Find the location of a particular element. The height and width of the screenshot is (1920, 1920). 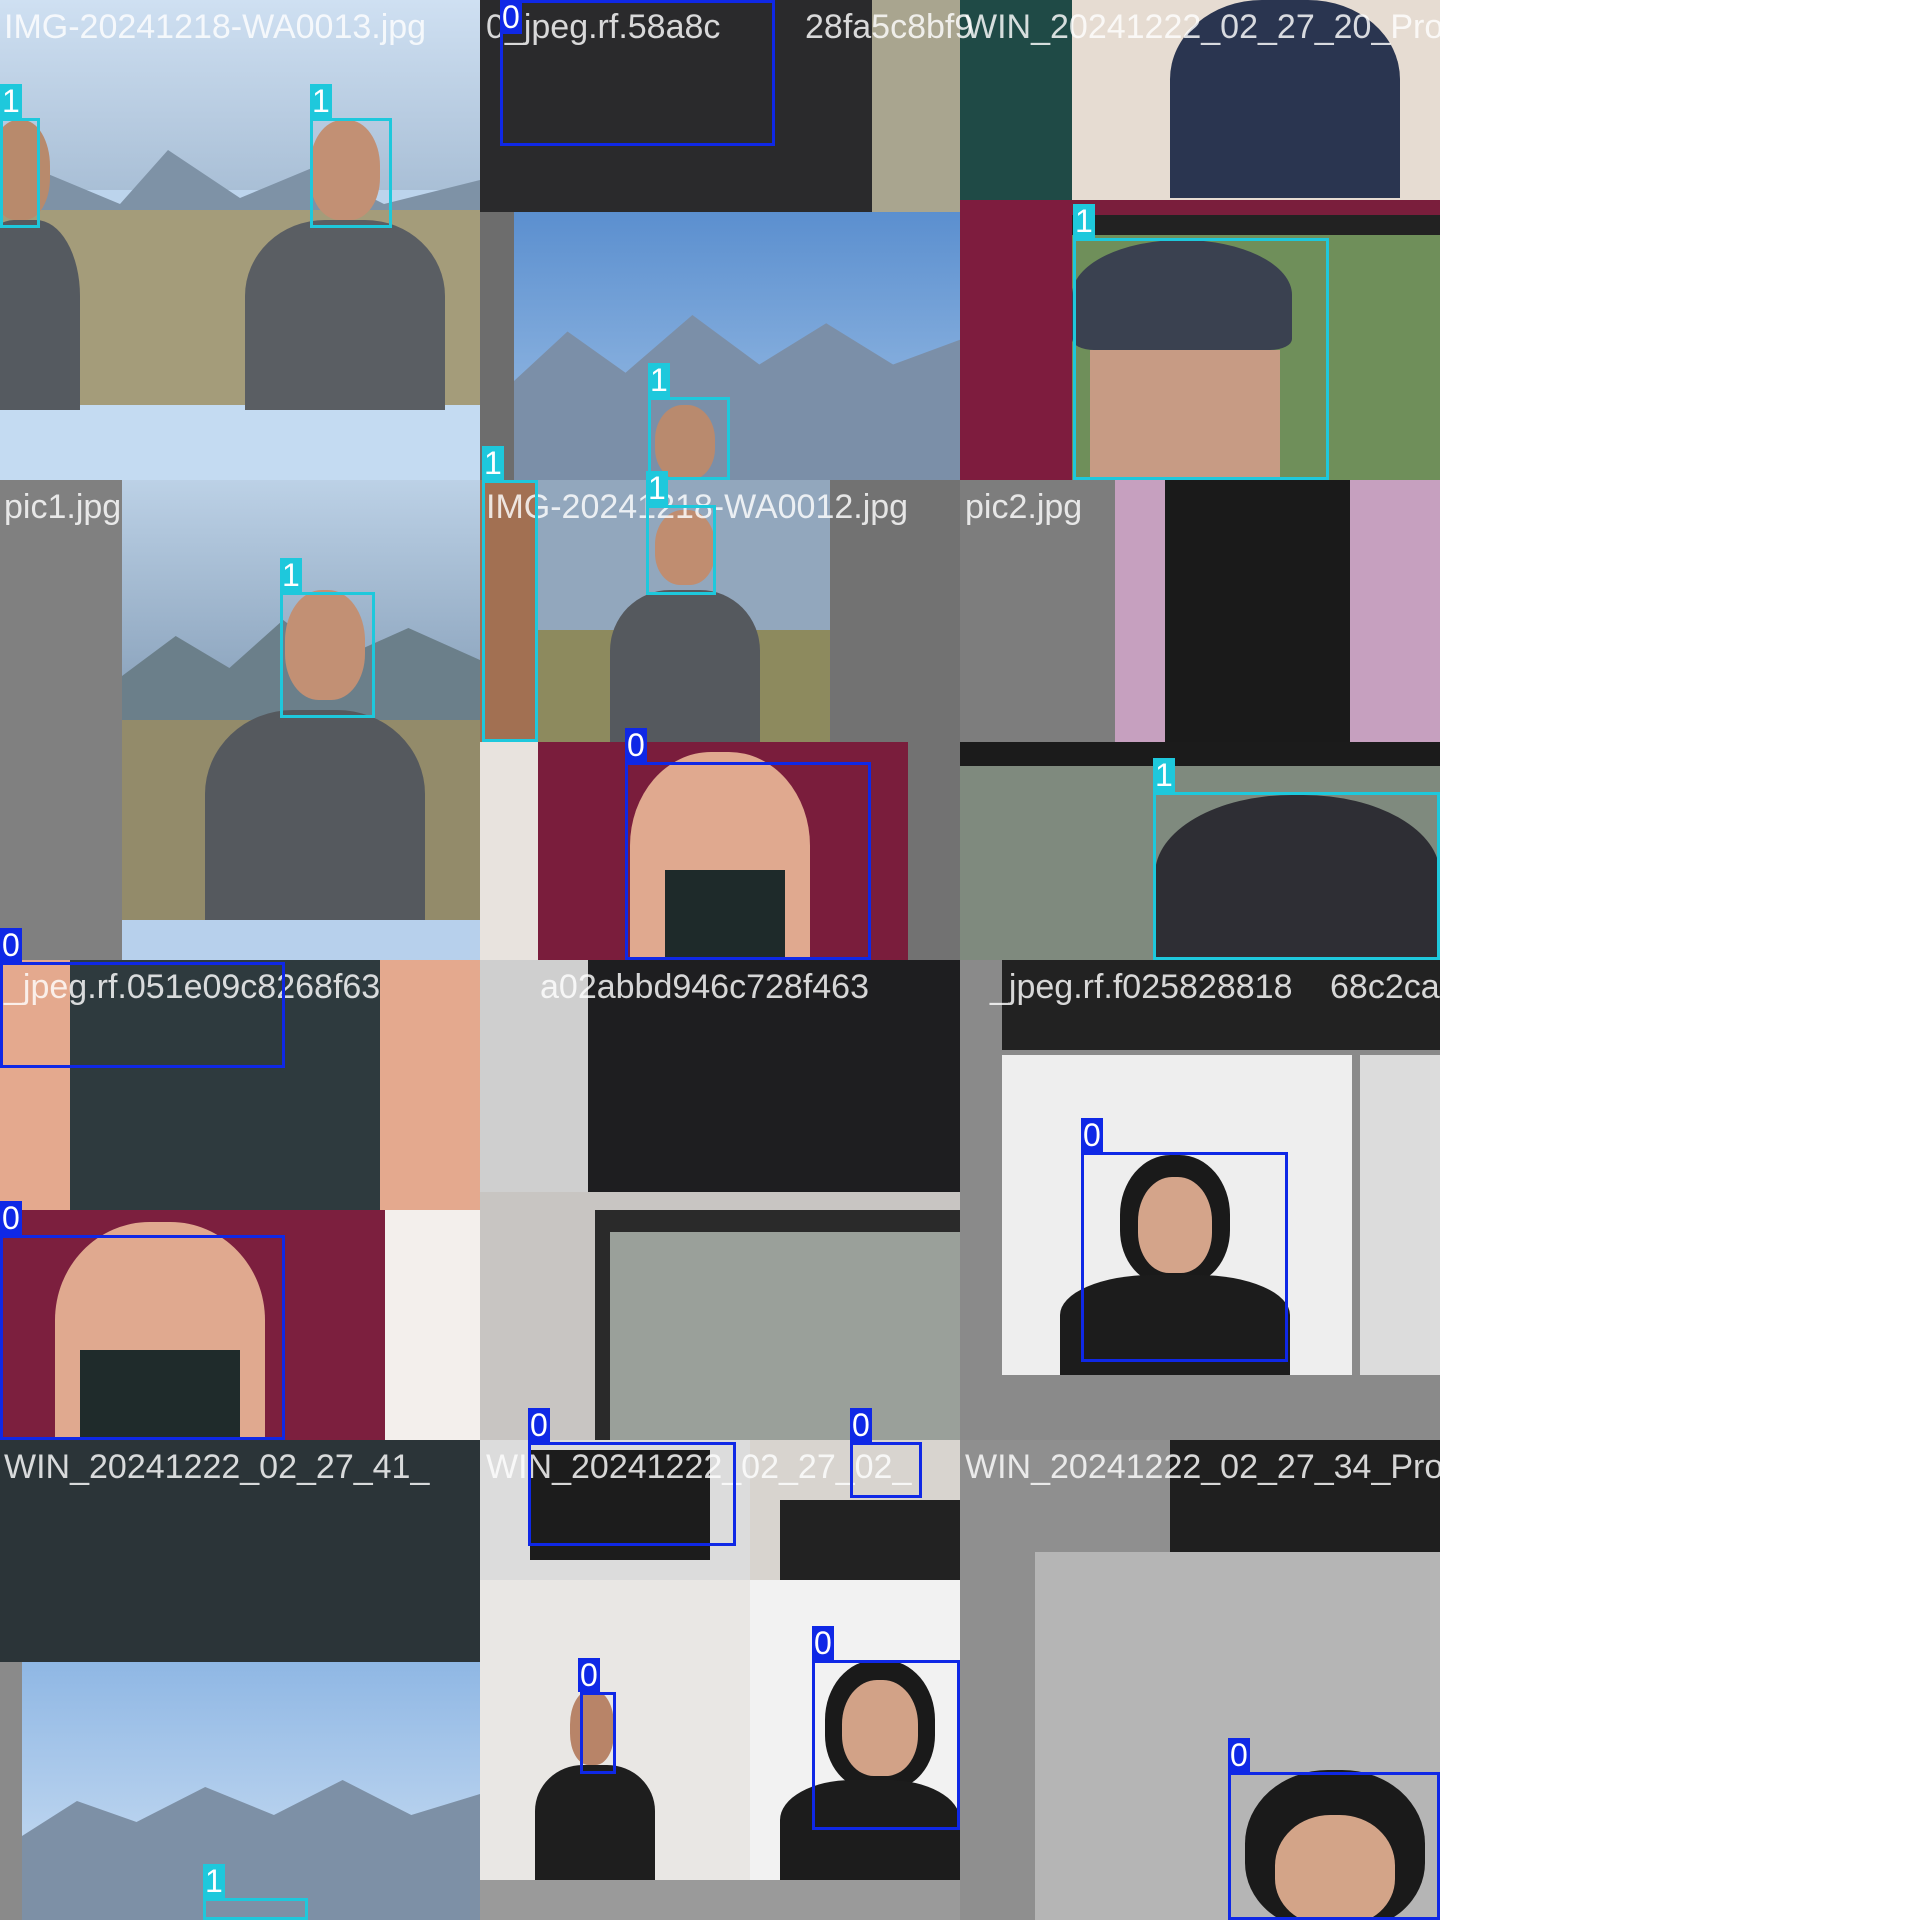

tile-mountain-man-a is located at coordinates (240, 240).